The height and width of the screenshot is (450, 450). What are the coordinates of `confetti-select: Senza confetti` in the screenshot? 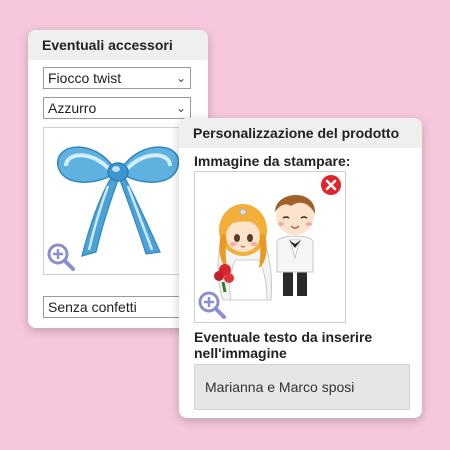 It's located at (117, 307).